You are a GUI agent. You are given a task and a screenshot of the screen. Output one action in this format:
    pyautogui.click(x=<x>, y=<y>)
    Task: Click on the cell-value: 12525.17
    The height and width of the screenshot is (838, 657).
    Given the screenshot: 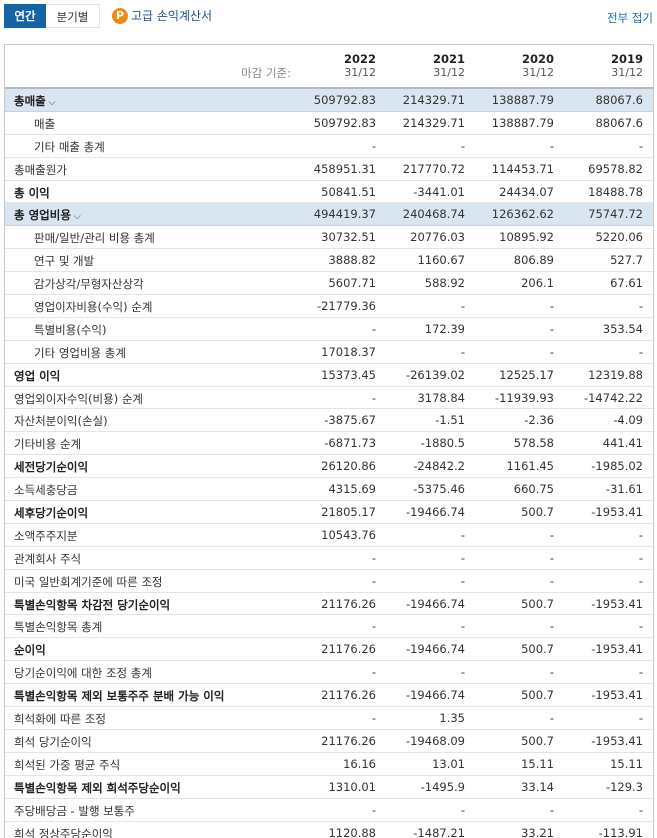 What is the action you would take?
    pyautogui.click(x=526, y=374)
    